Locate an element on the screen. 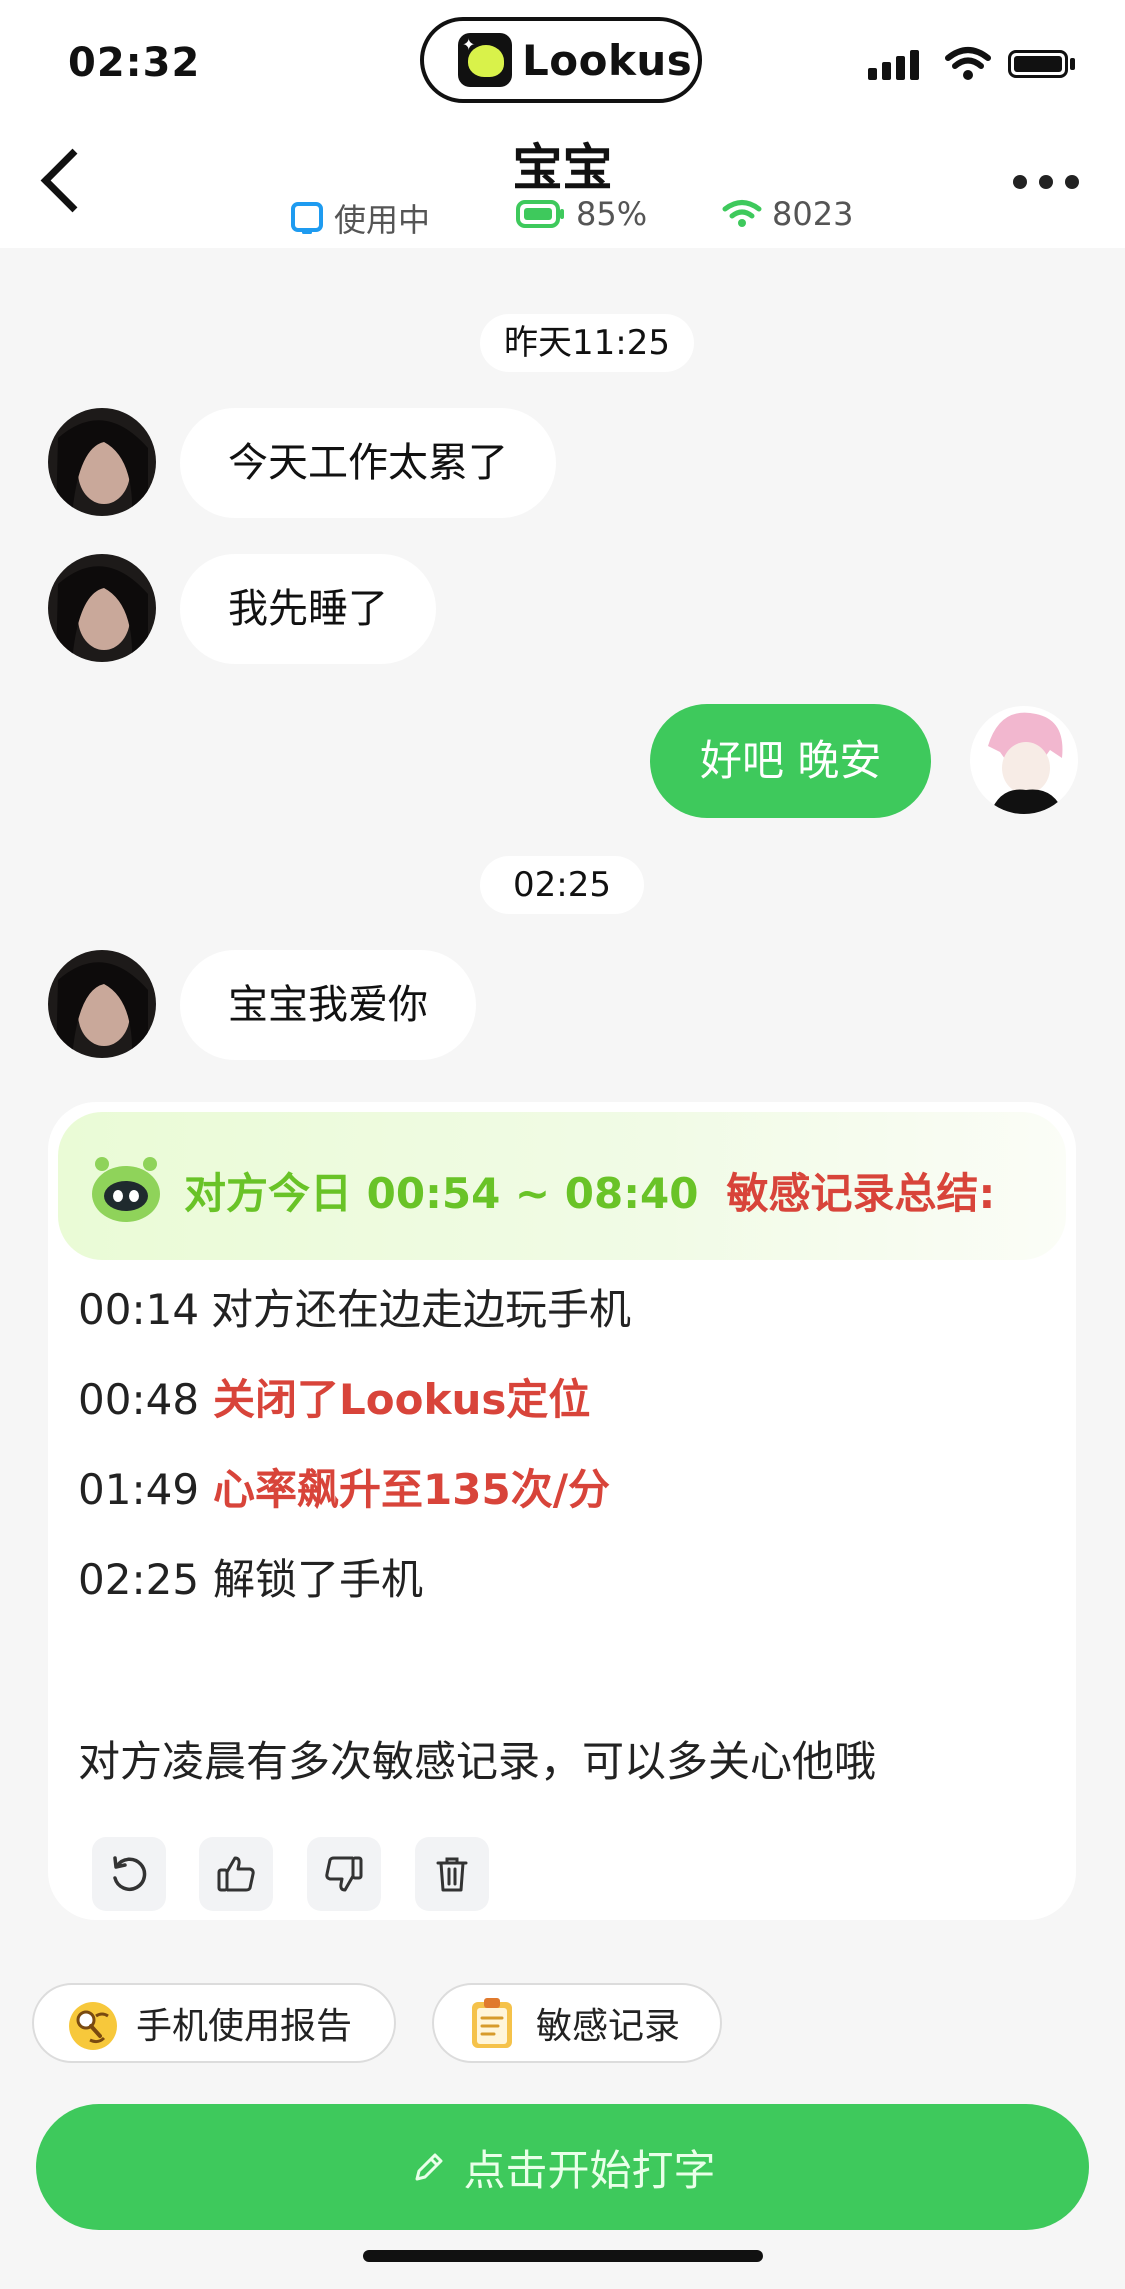 The width and height of the screenshot is (1125, 2289). record-time: 00:14 is located at coordinates (139, 1309).